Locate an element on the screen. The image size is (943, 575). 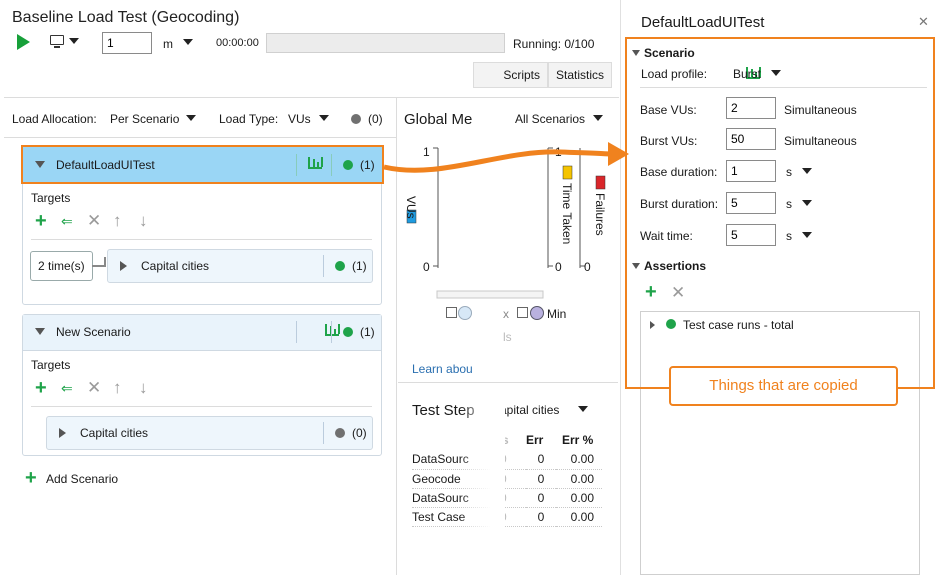
scenario-name: DefaultLoadUITest is located at coordinates (105, 165).